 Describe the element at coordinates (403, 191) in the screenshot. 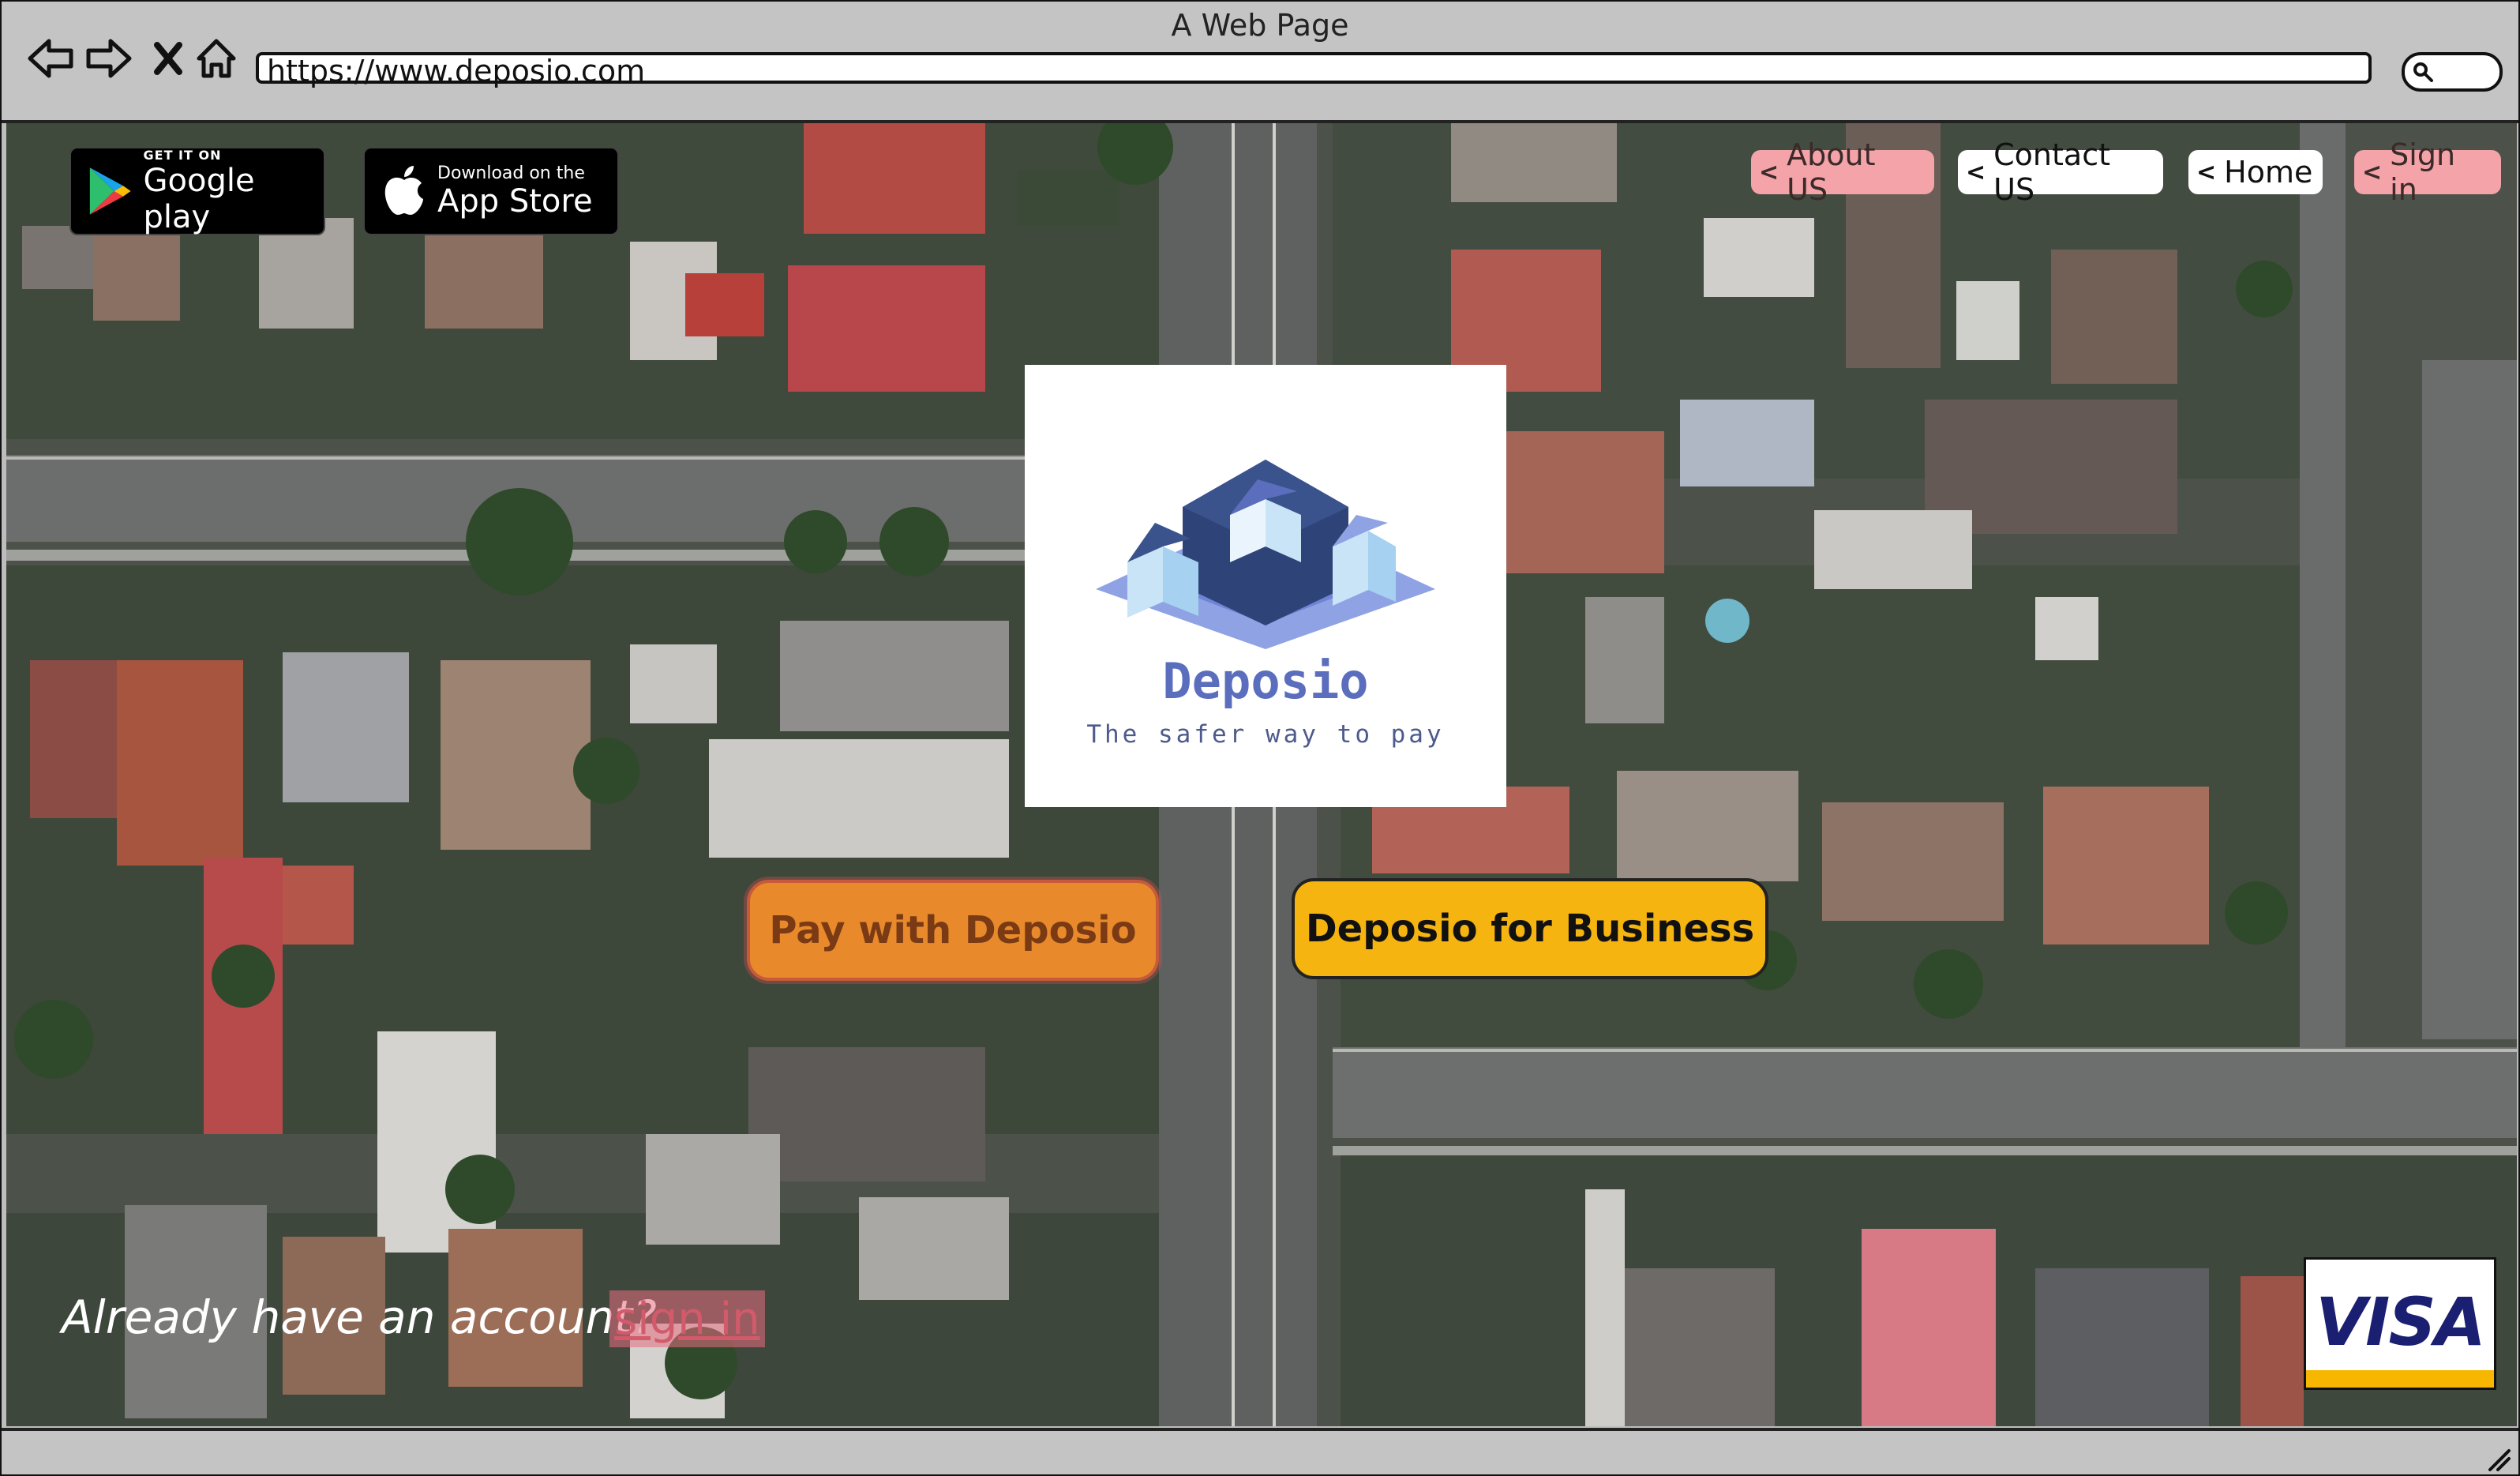

I see `apple-icon` at that location.